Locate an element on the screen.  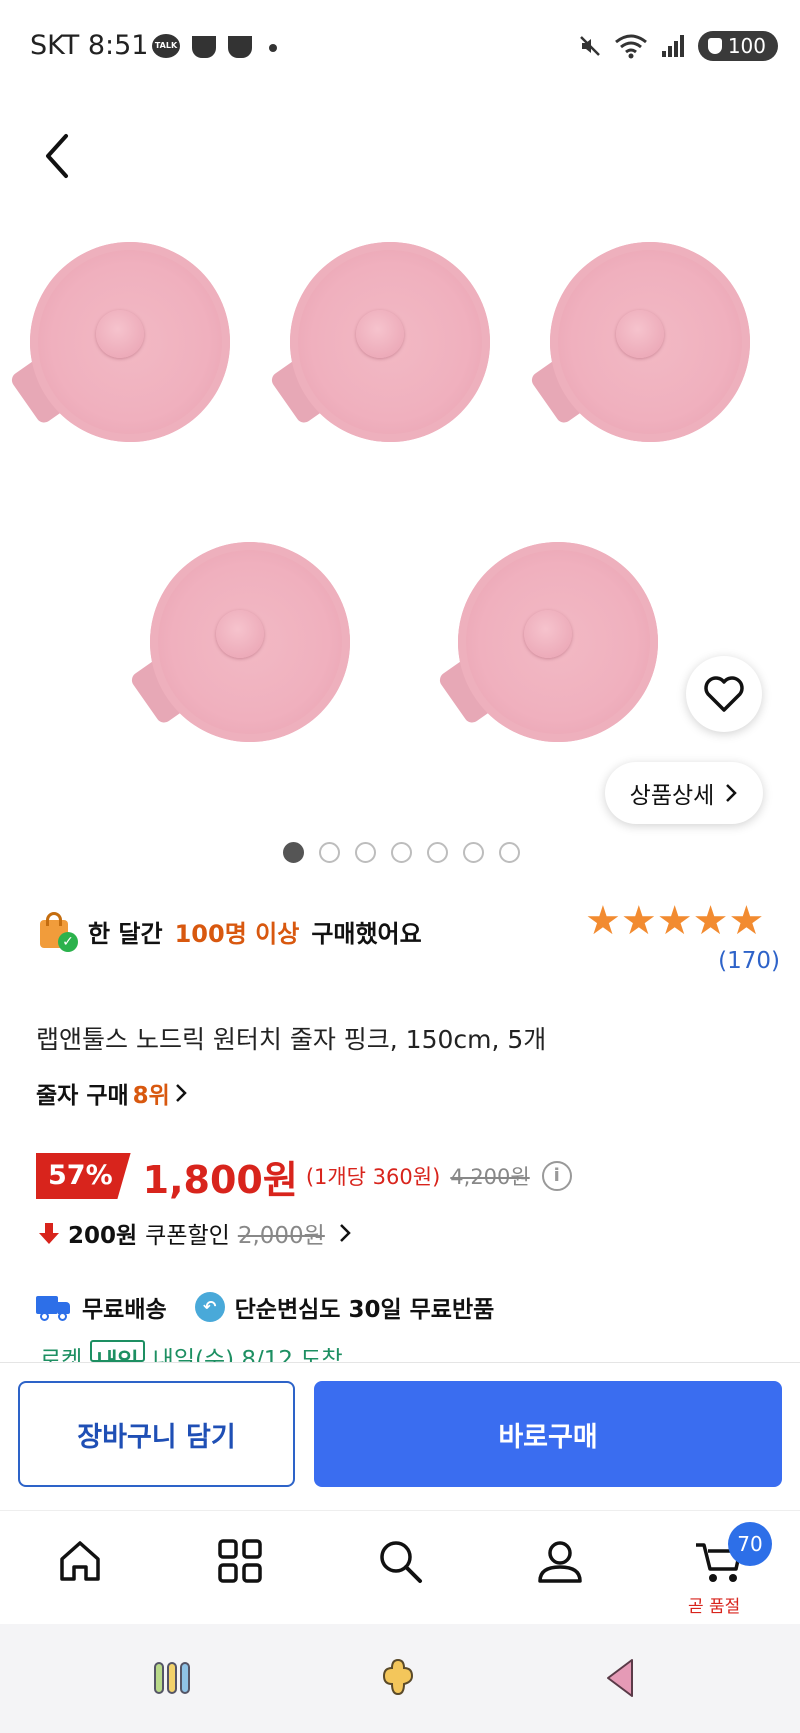
back-button is located at coordinates (58, 156).